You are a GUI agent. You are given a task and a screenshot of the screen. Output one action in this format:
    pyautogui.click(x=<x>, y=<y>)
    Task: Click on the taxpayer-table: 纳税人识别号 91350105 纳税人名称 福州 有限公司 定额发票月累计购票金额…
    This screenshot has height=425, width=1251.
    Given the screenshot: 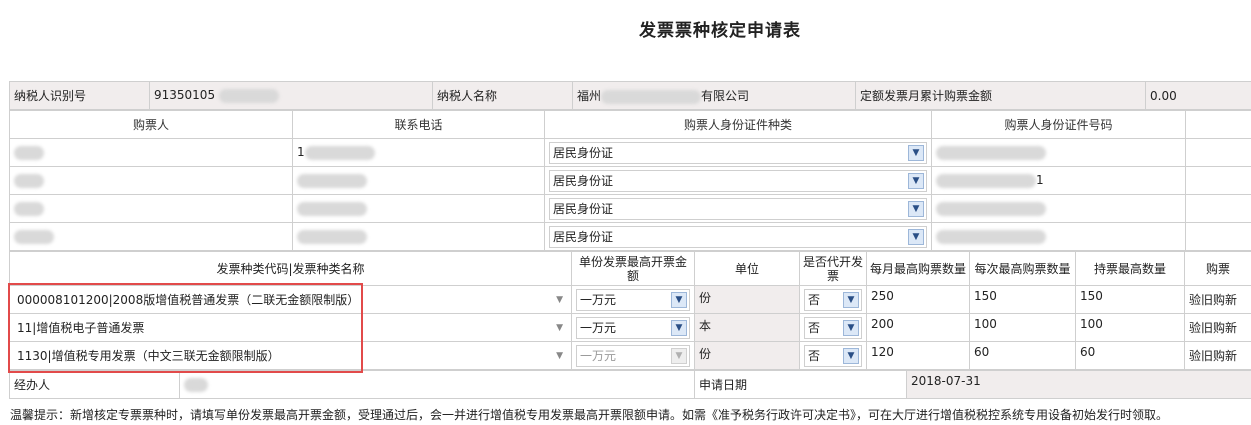 What is the action you would take?
    pyautogui.click(x=630, y=95)
    